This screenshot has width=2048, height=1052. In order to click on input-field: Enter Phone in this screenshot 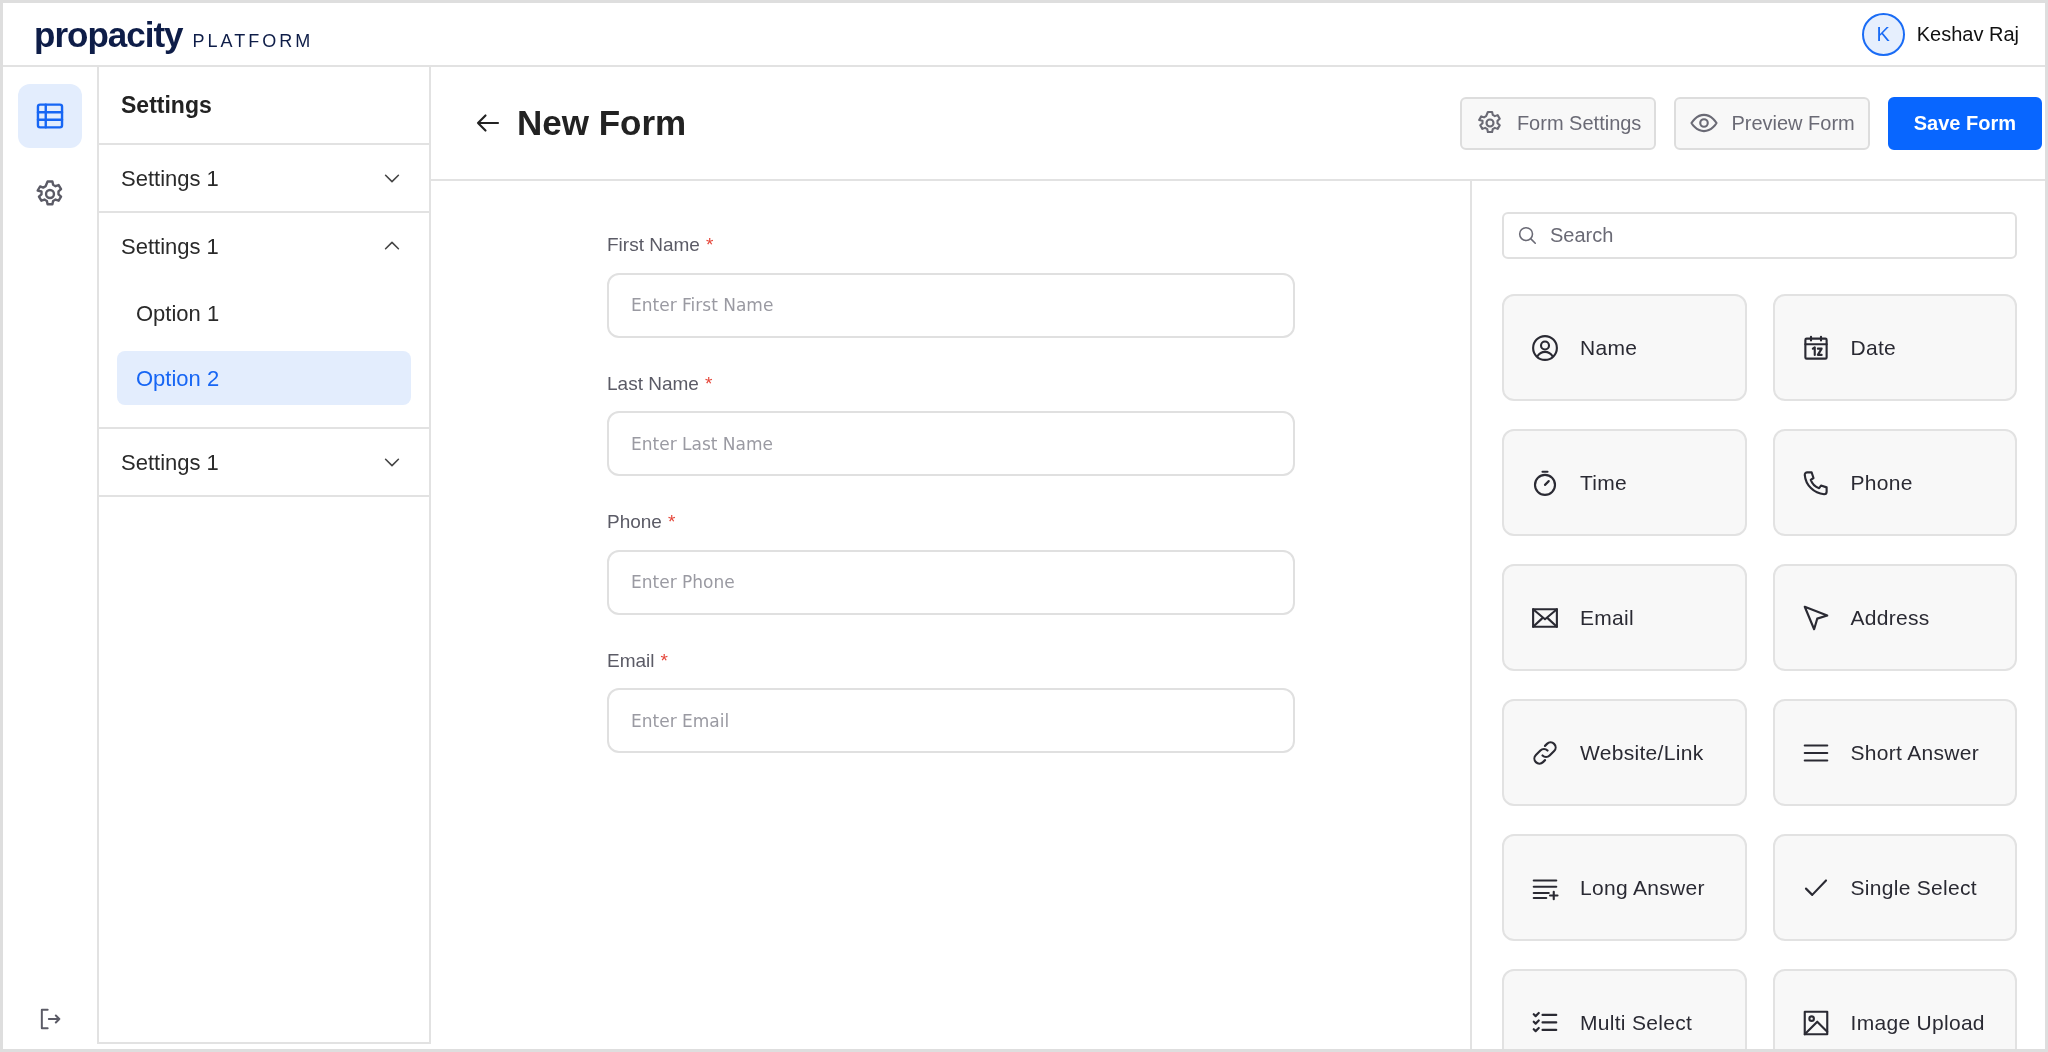, I will do `click(951, 582)`.